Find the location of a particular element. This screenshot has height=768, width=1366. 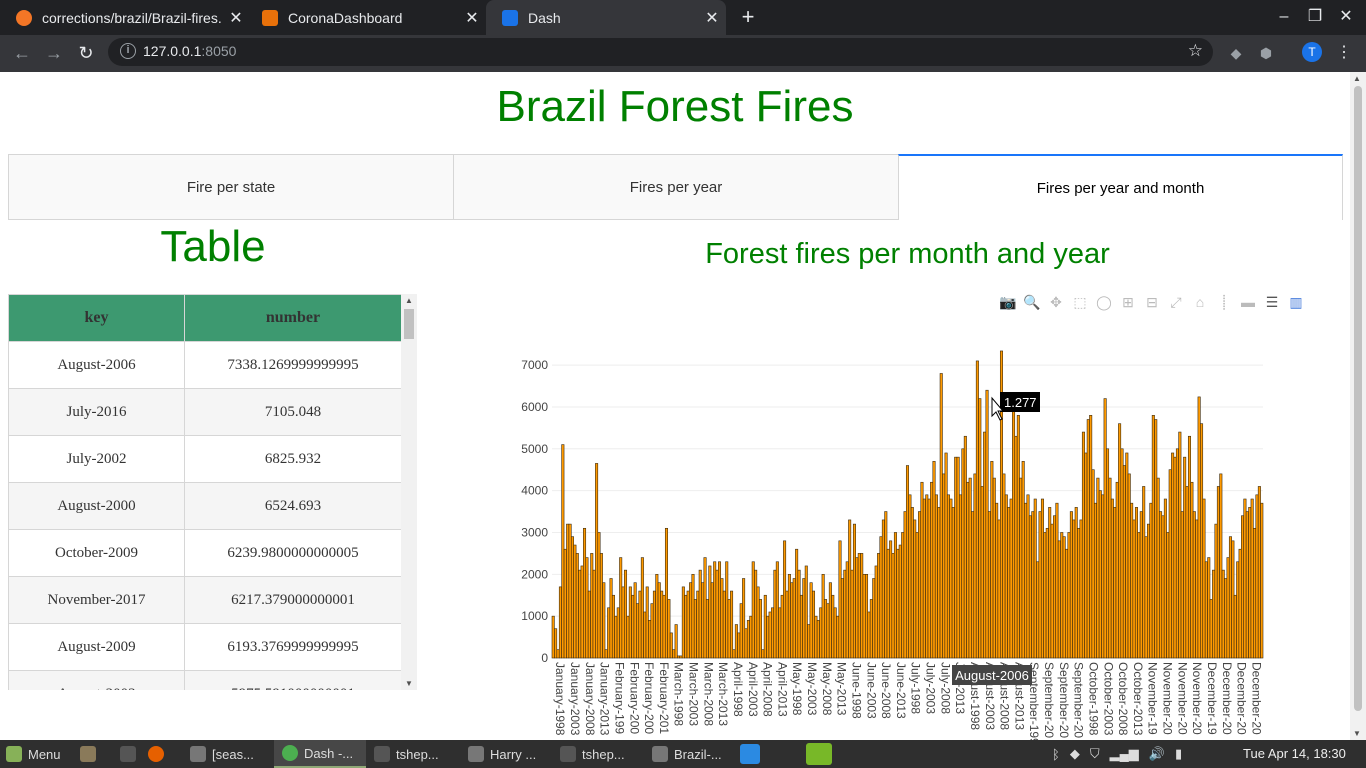

taskbar-launcher-vscode is located at coordinates (753, 754).